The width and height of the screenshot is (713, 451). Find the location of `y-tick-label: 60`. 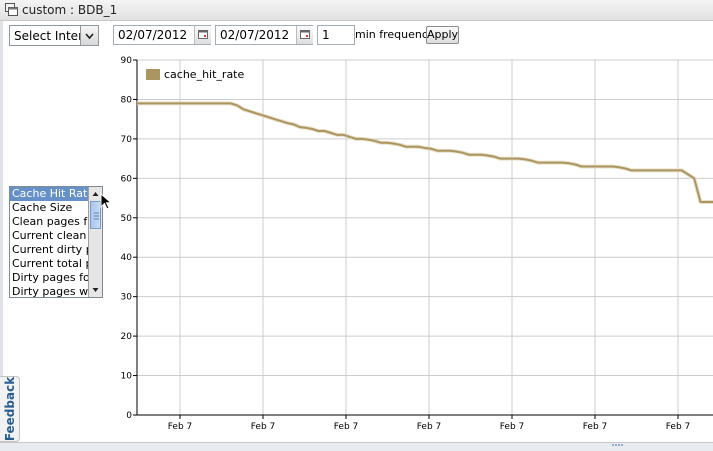

y-tick-label: 60 is located at coordinates (127, 179).